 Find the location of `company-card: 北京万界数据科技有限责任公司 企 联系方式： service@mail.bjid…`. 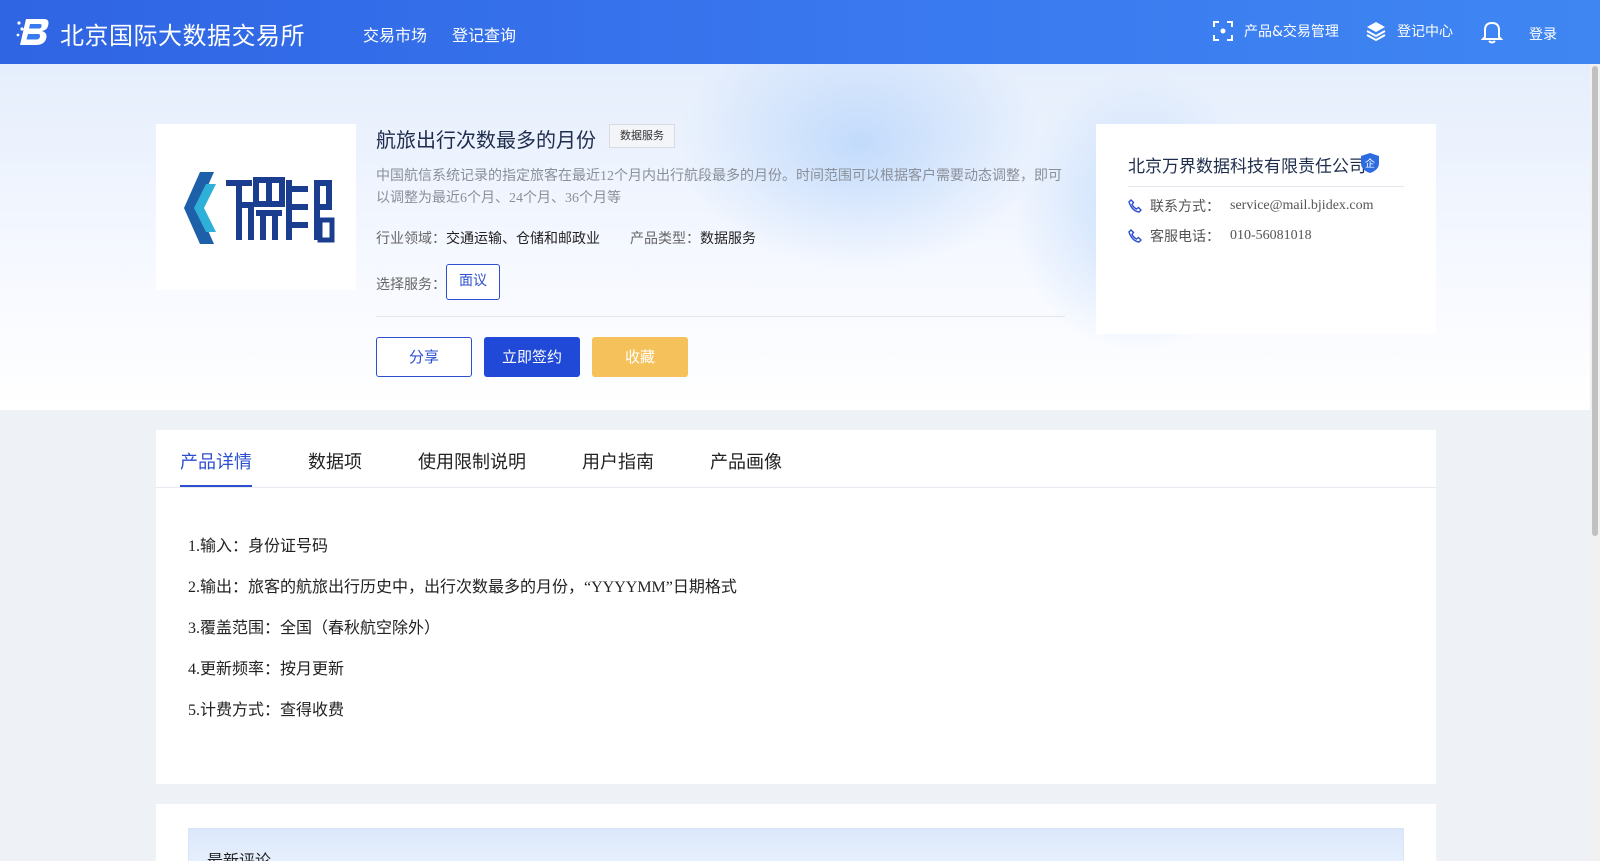

company-card: 北京万界数据科技有限责任公司 企 联系方式： service@mail.bjid… is located at coordinates (1266, 229).